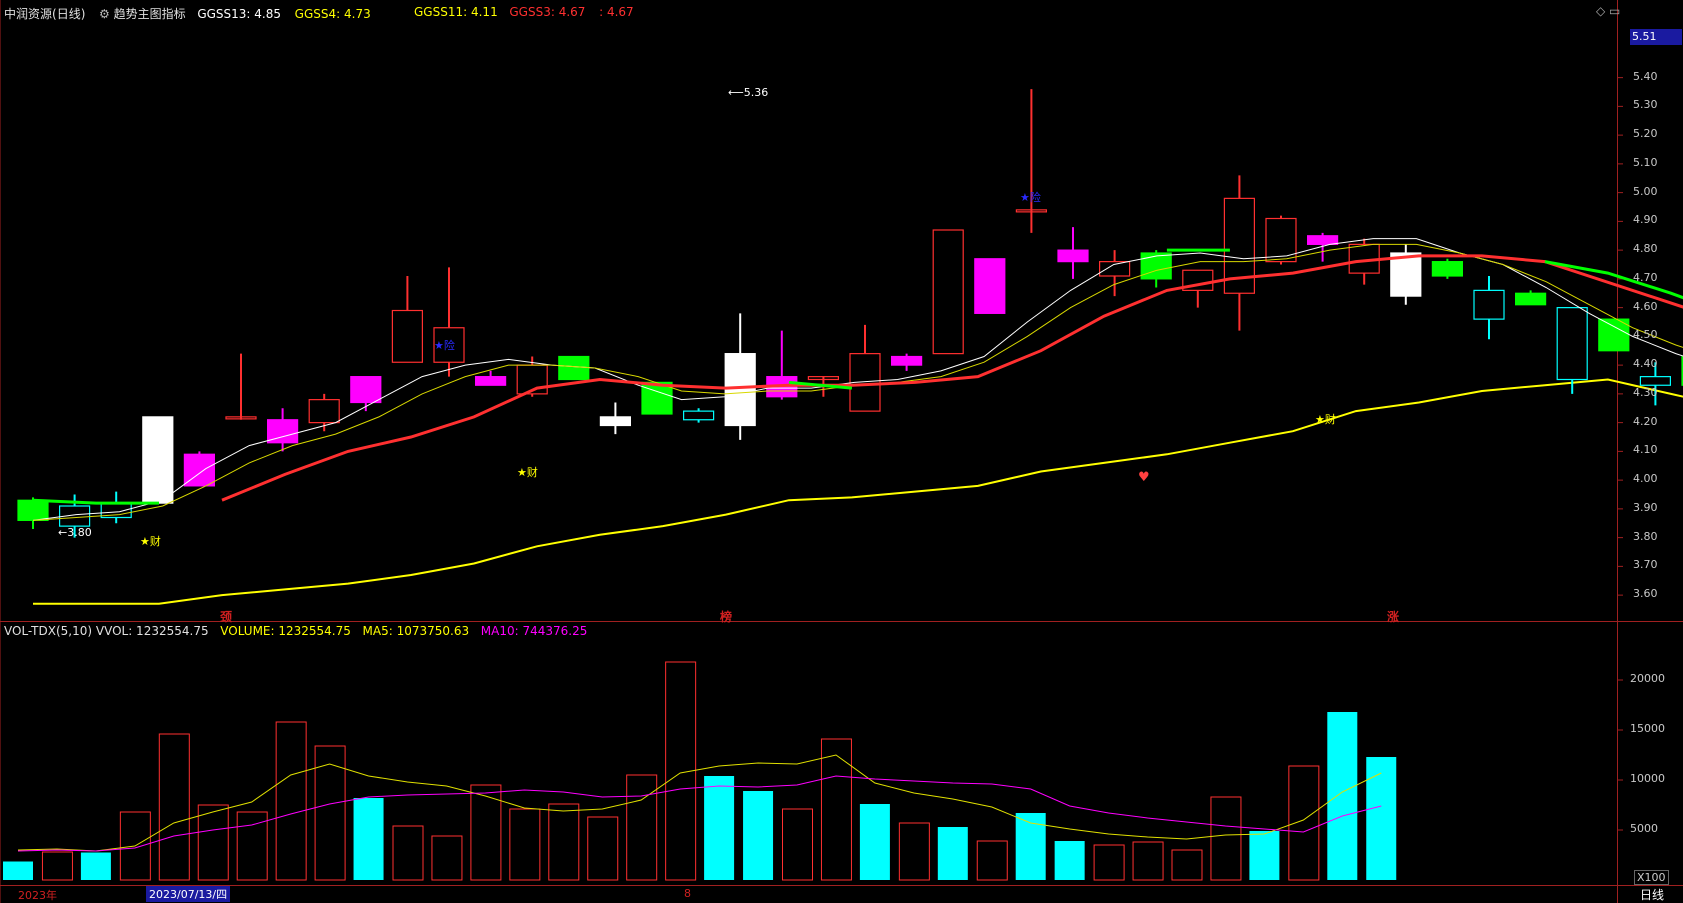 This screenshot has width=1683, height=903. I want to click on period-button: 日线, so click(1652, 894).